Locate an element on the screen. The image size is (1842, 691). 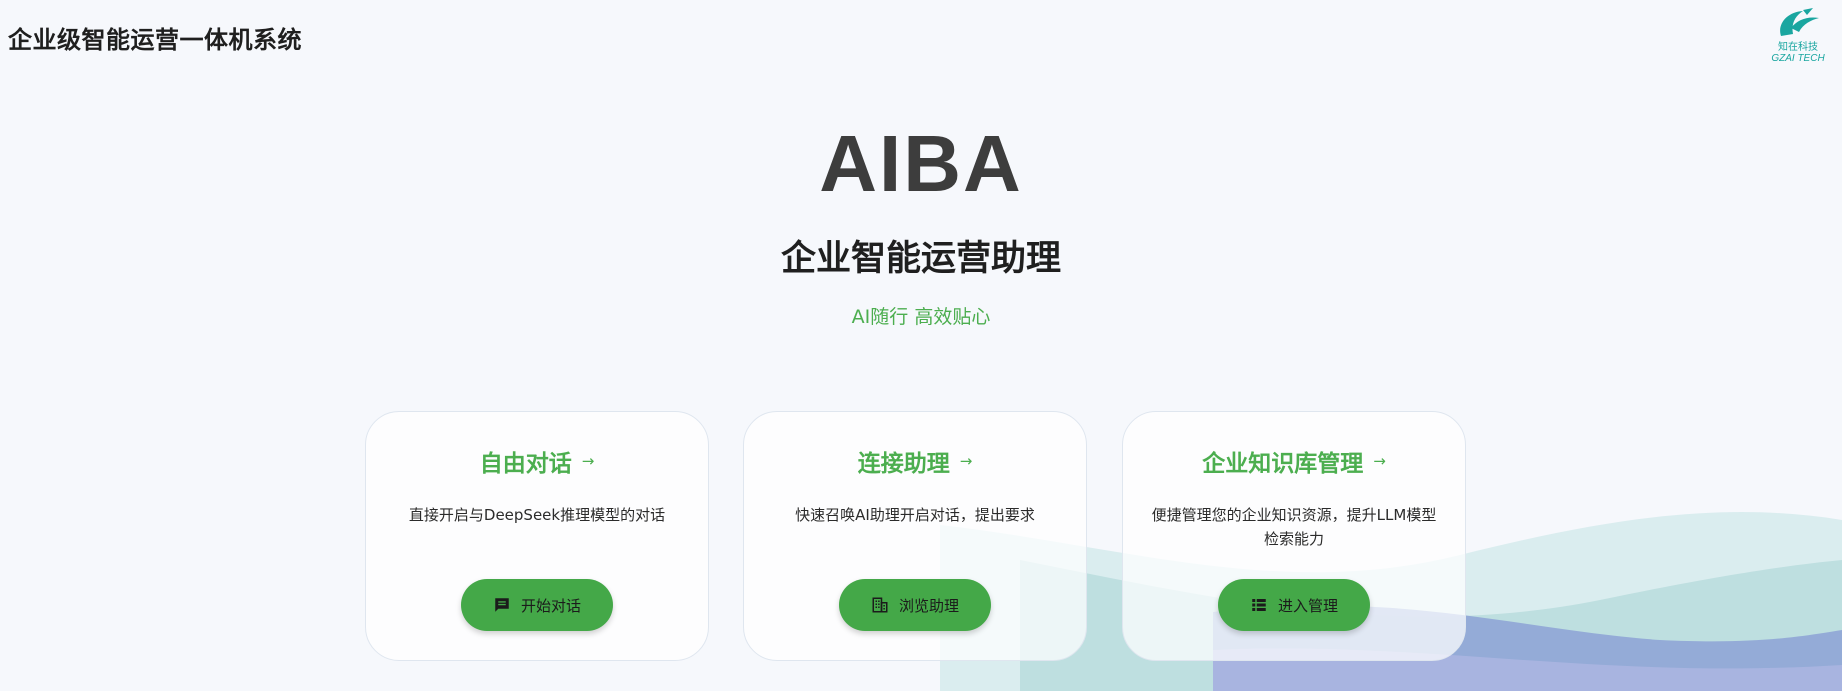
card-title: 企业知识库管理 → is located at coordinates (1294, 461).